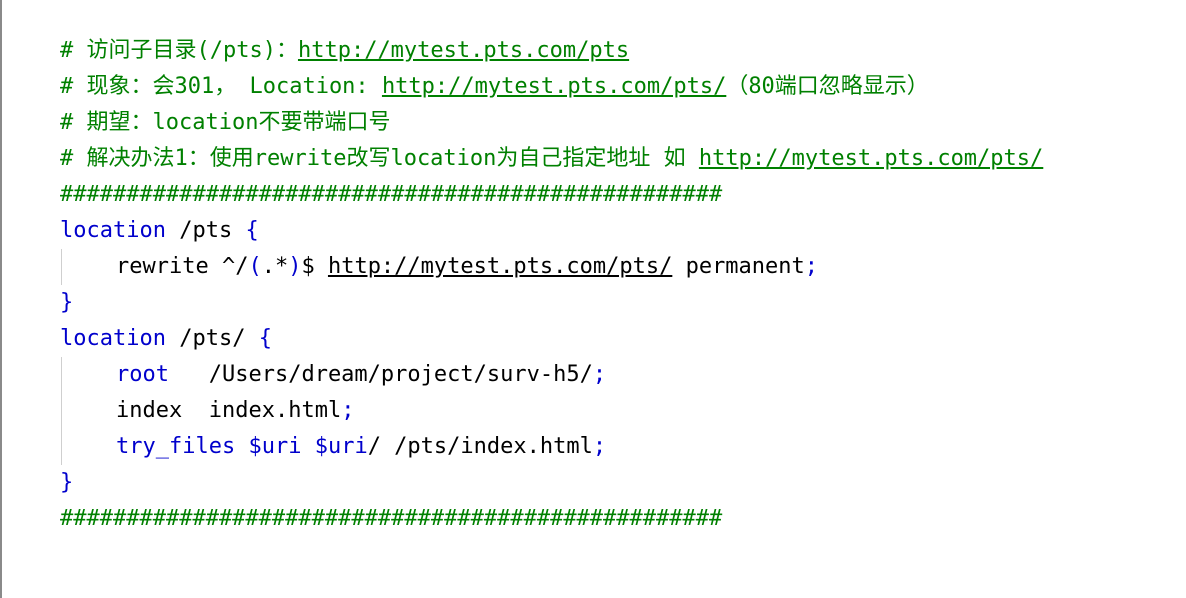 This screenshot has height=598, width=1186. Describe the element at coordinates (314, 266) in the screenshot. I see `regex-dollar: $` at that location.